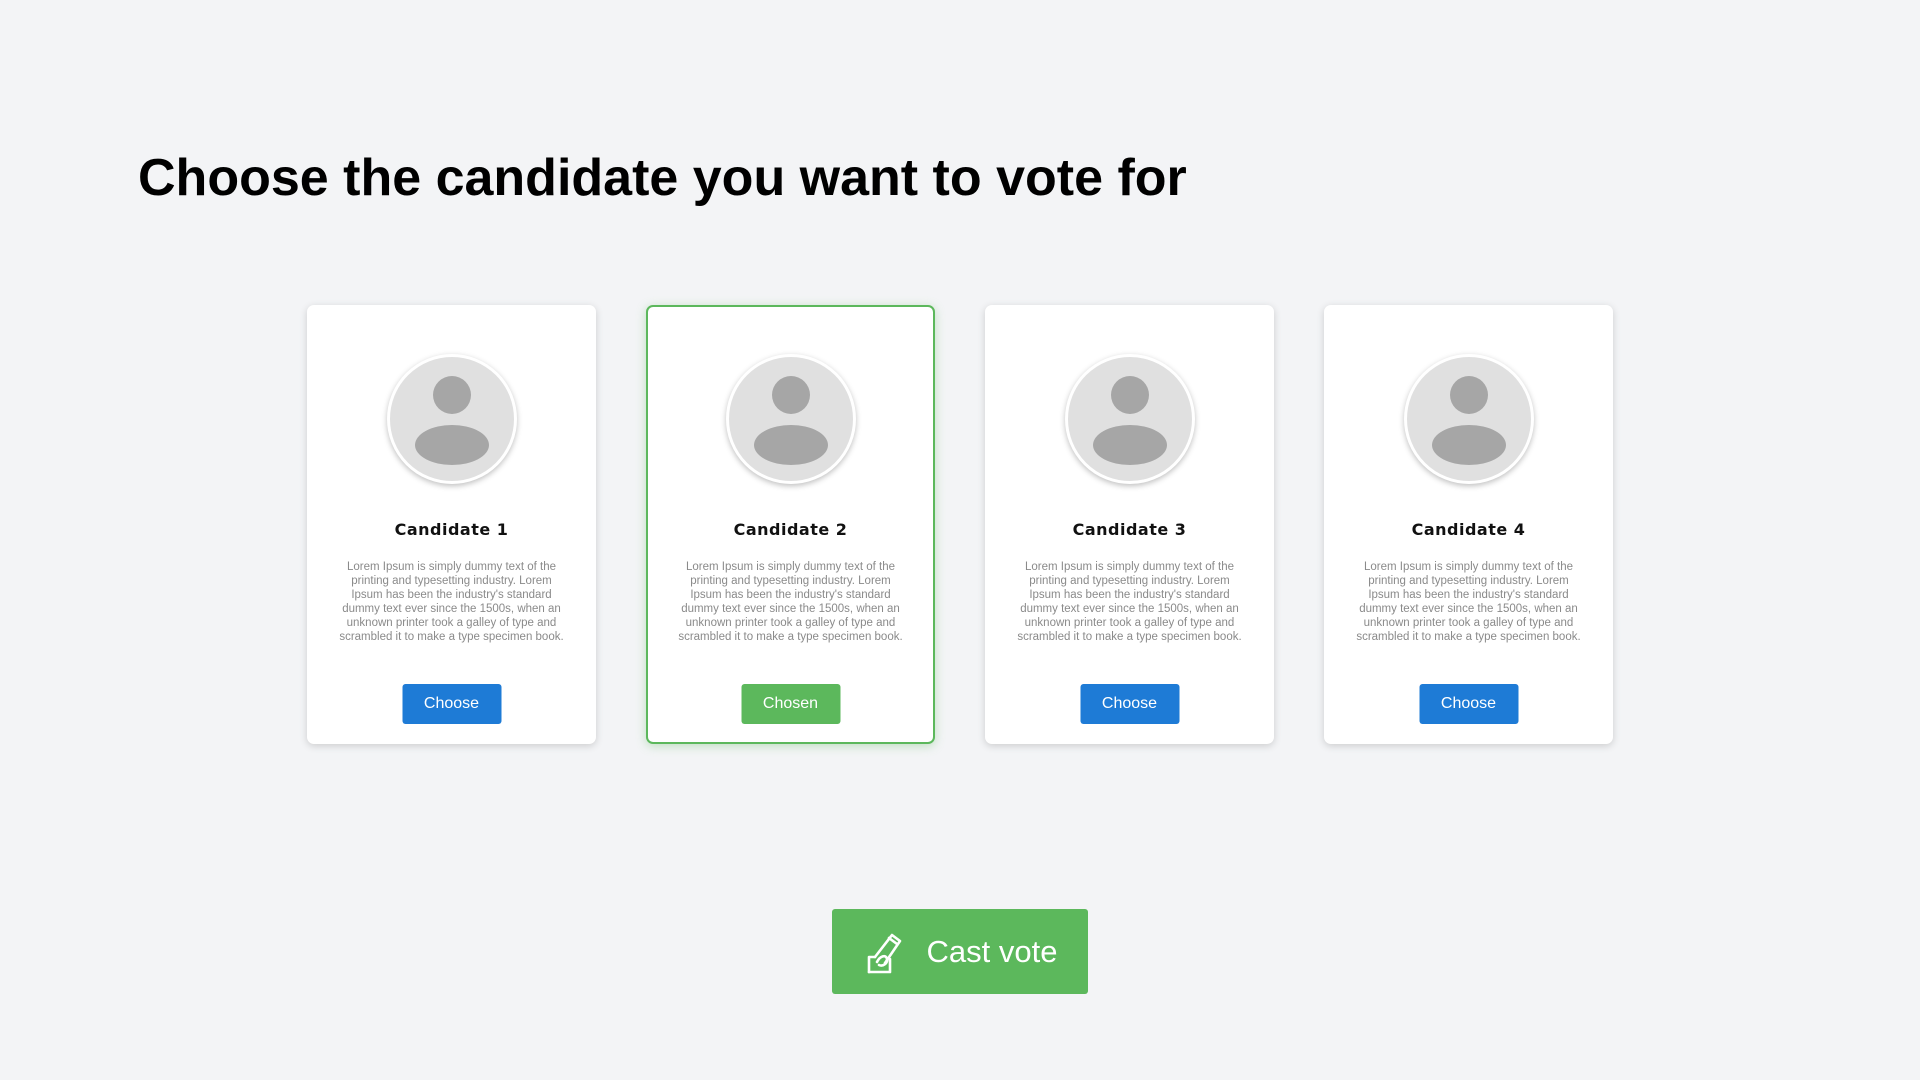 The image size is (1920, 1080). Describe the element at coordinates (790, 704) in the screenshot. I see `chosen-button: Chosen` at that location.